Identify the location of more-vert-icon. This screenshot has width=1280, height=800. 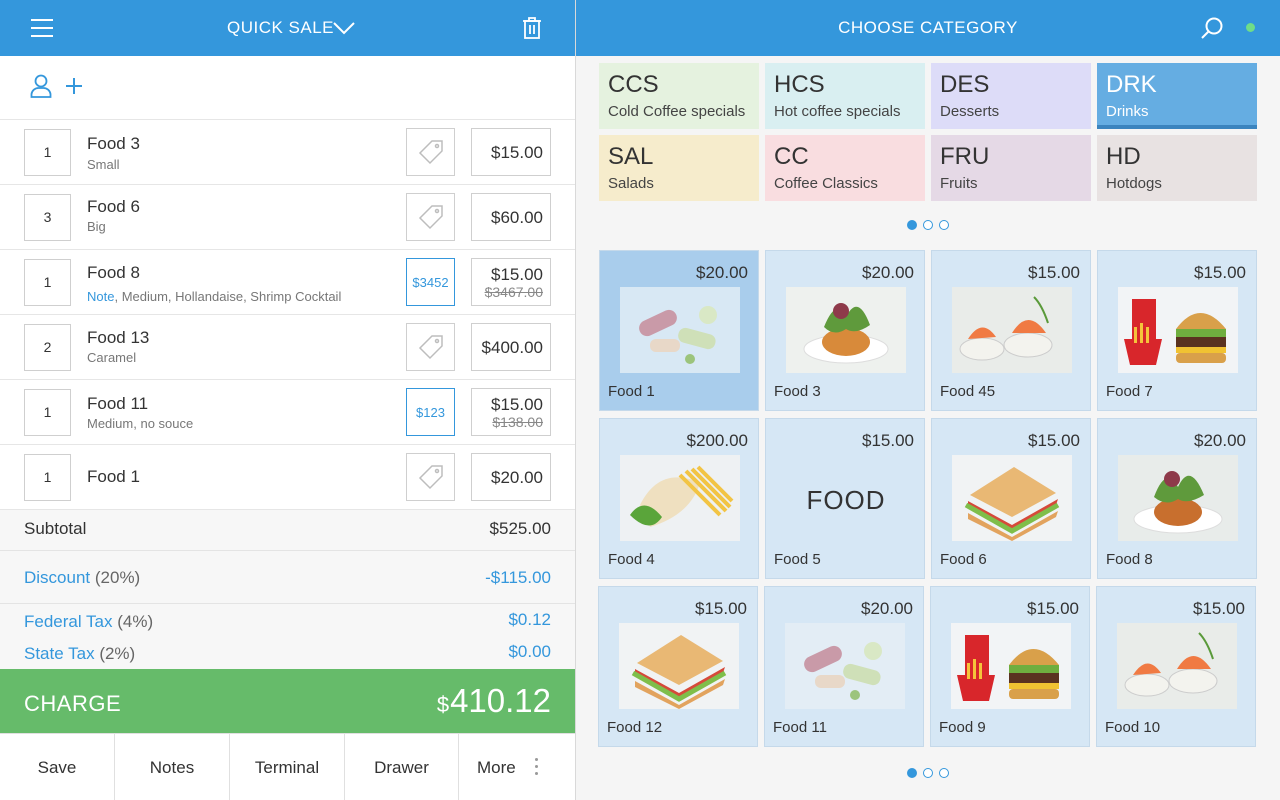
(536, 768).